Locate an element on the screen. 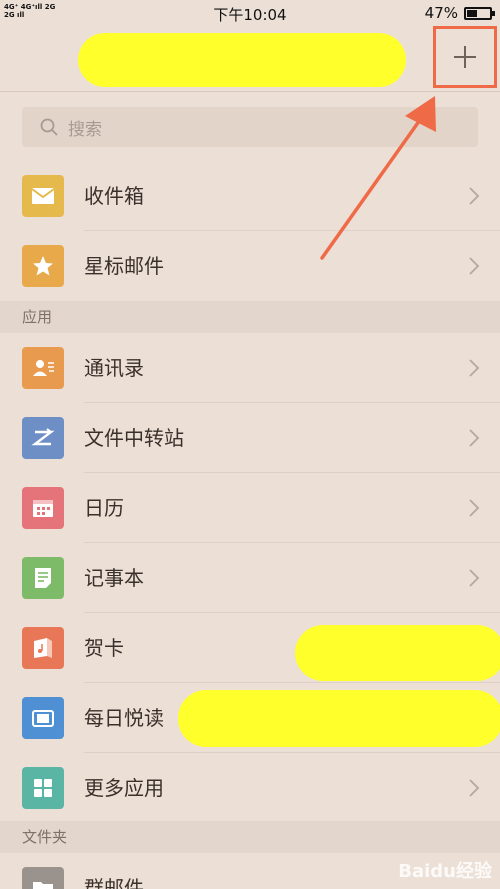 This screenshot has width=500, height=889. plus-icon is located at coordinates (465, 57).